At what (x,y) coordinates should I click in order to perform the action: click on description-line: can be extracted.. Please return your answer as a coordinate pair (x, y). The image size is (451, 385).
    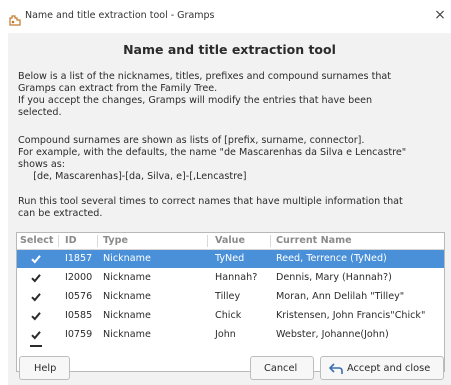
    Looking at the image, I should click on (60, 213).